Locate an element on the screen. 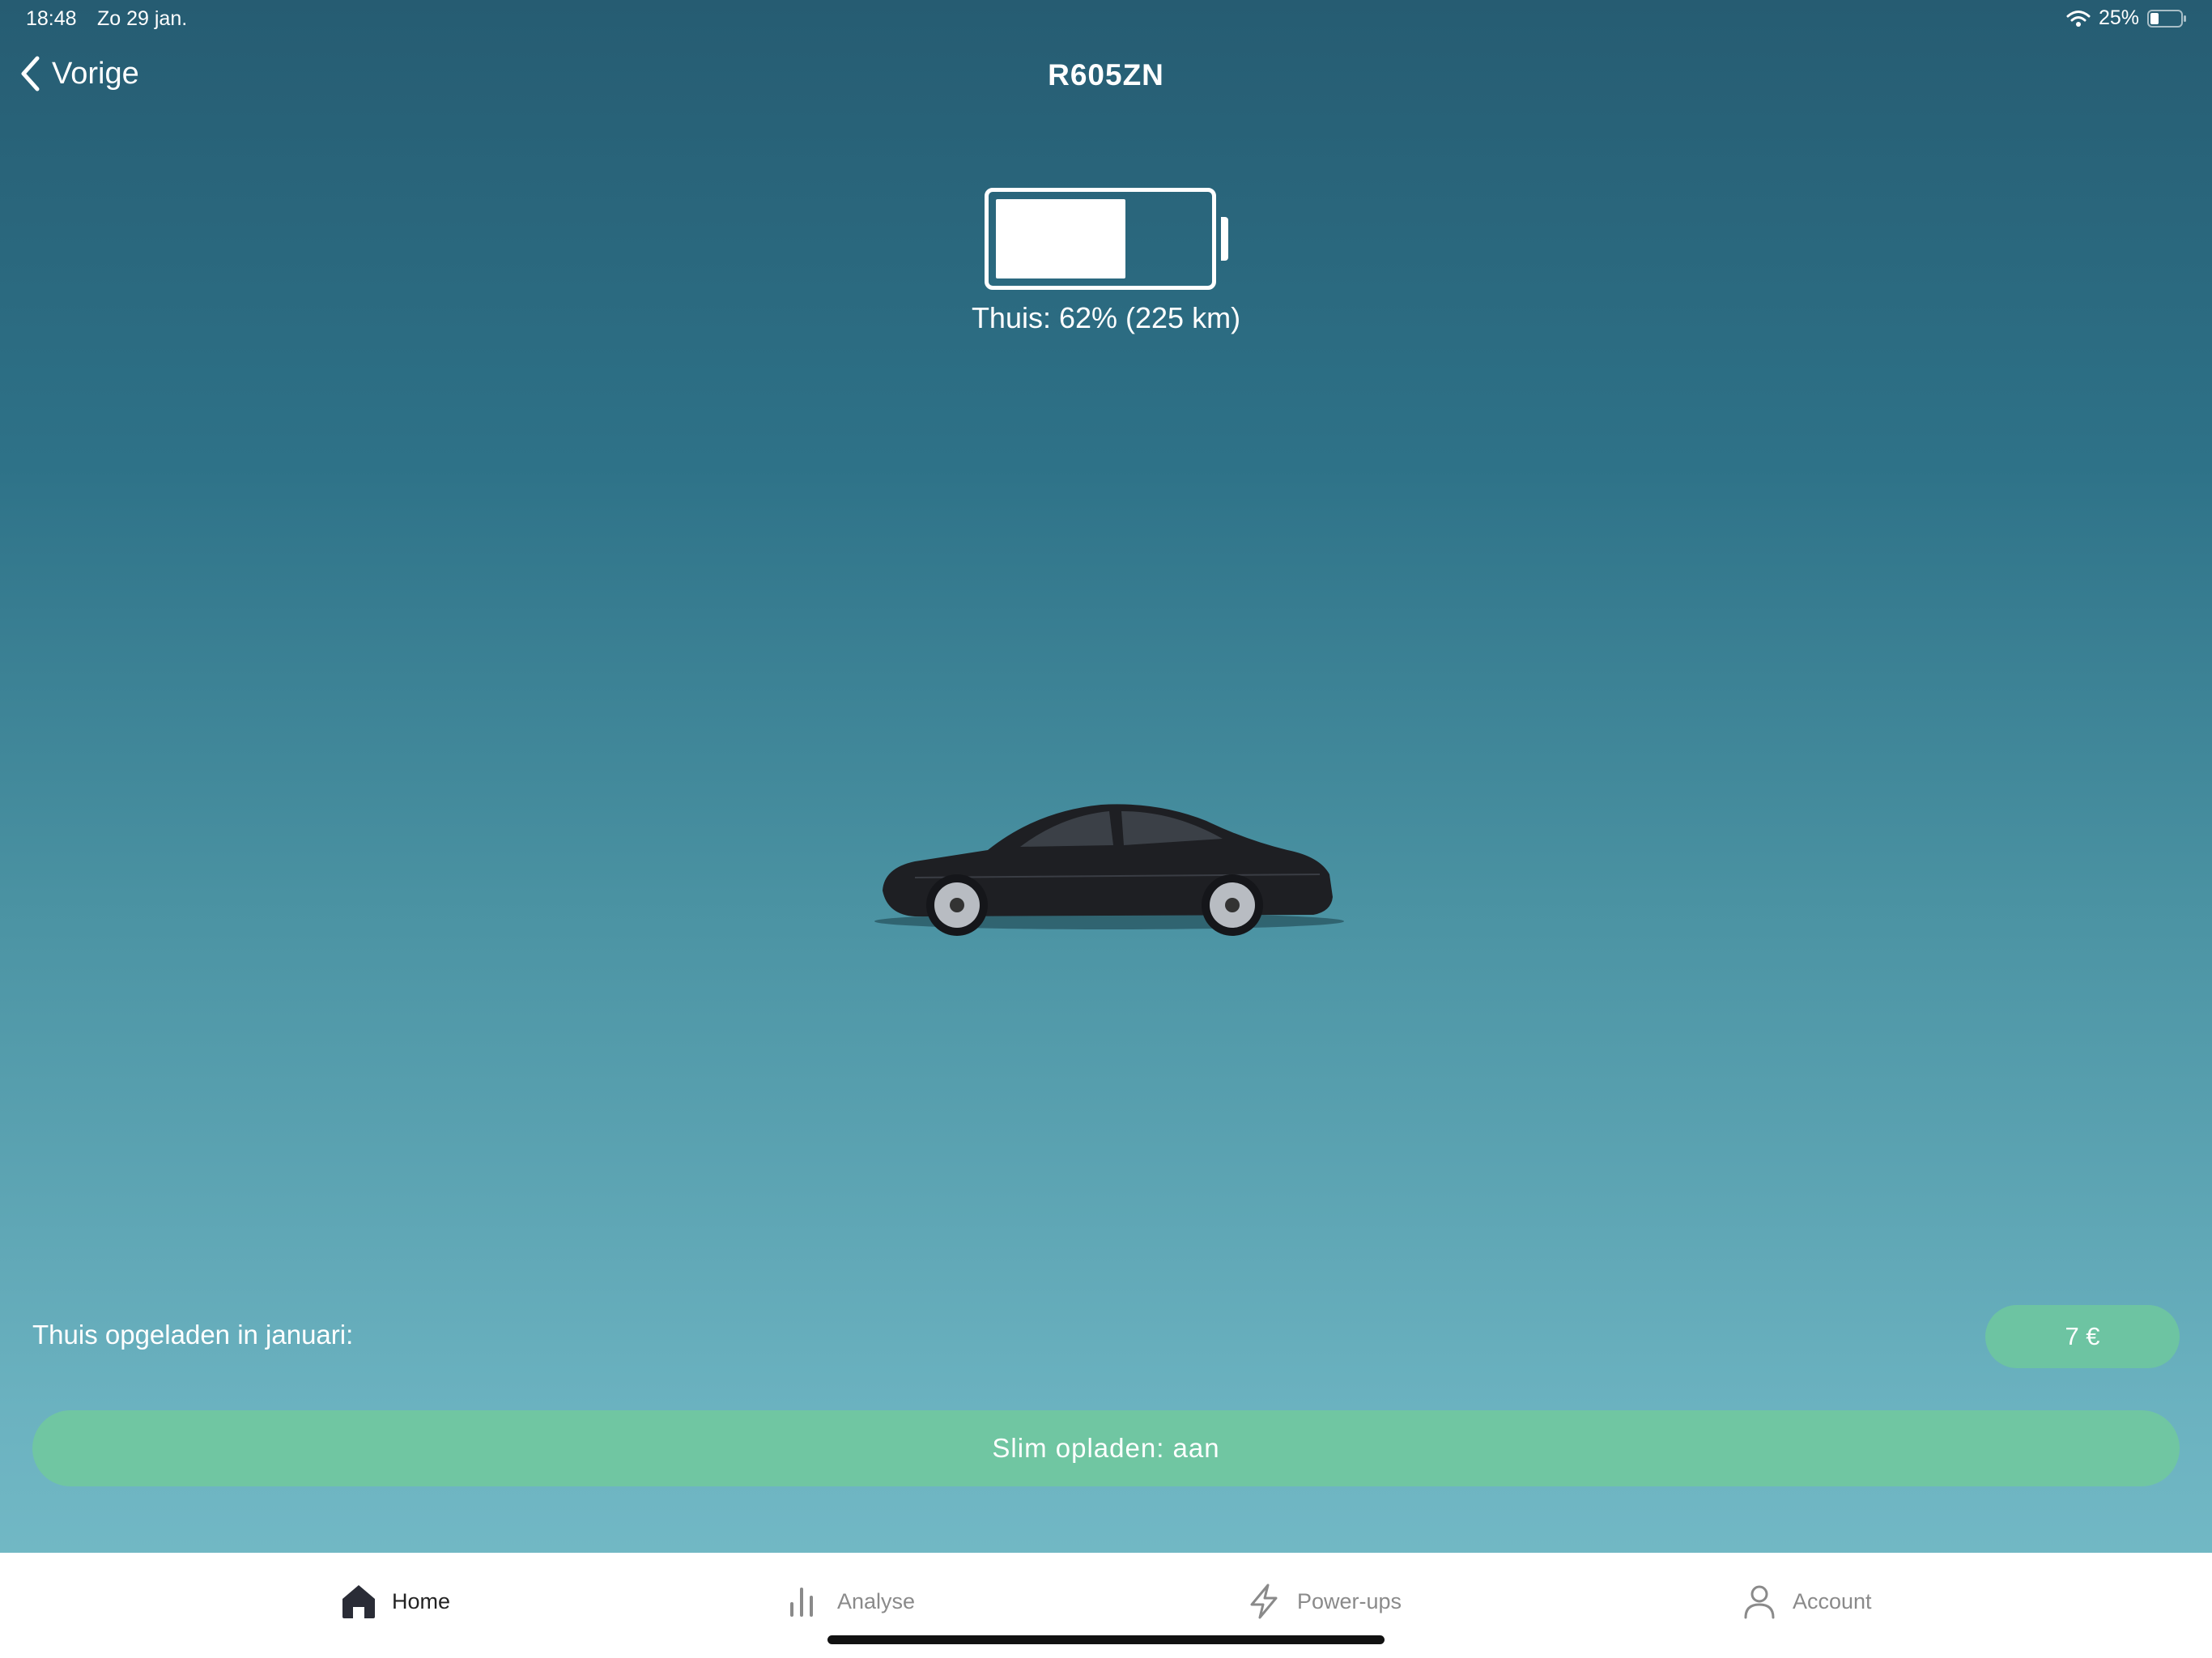 This screenshot has height=1658, width=2212. wifi-icon is located at coordinates (2079, 18).